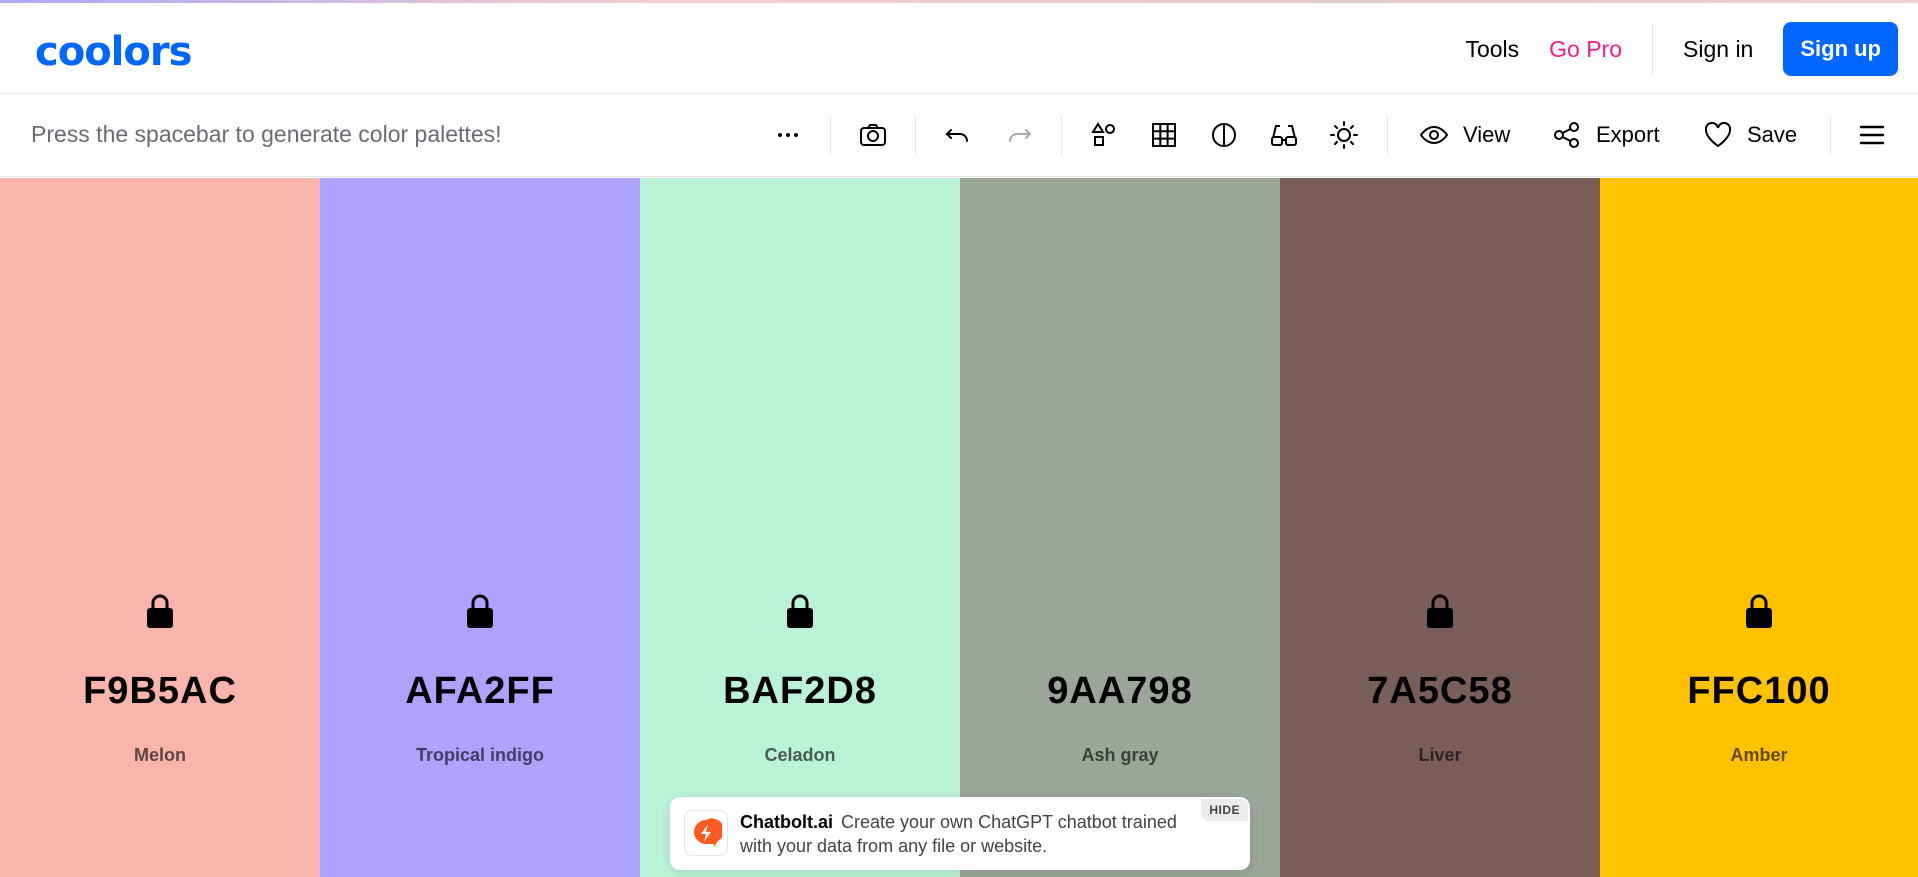 The height and width of the screenshot is (877, 1918). What do you see at coordinates (1628, 134) in the screenshot?
I see `export-label: Export` at bounding box center [1628, 134].